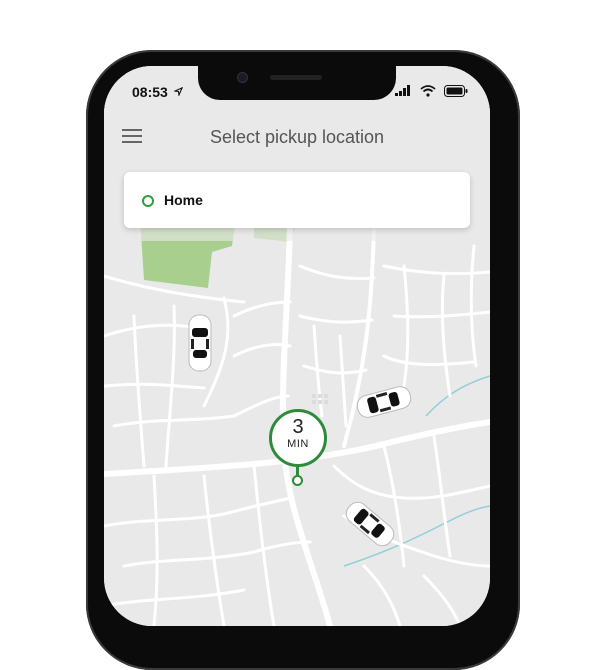 The image size is (600, 670). What do you see at coordinates (296, 77) in the screenshot?
I see `speaker-grille` at bounding box center [296, 77].